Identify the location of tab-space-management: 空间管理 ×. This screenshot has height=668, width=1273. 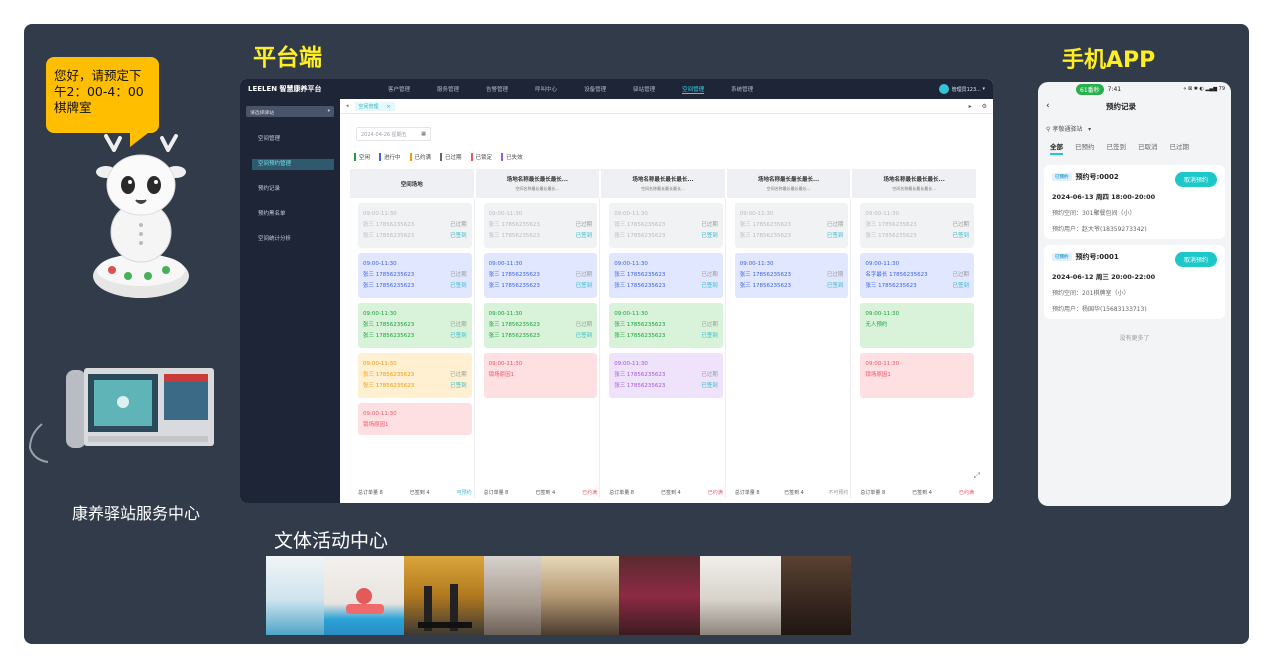
(374, 106).